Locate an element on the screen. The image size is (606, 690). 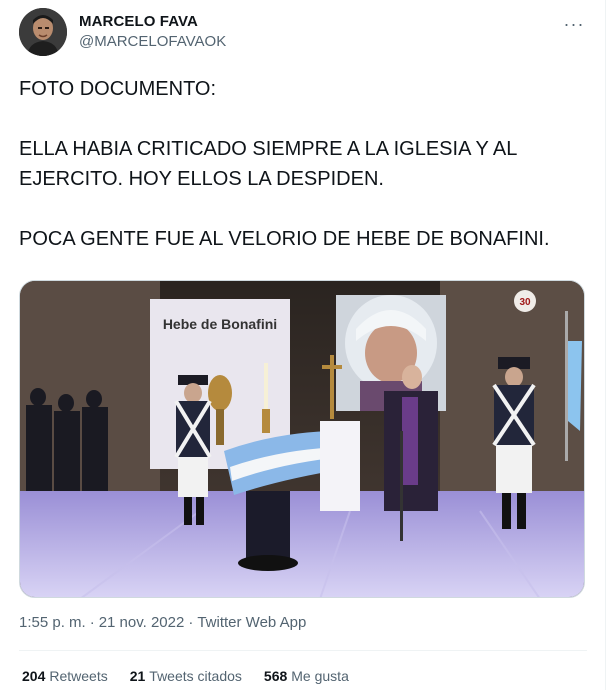
avatar is located at coordinates (43, 32).